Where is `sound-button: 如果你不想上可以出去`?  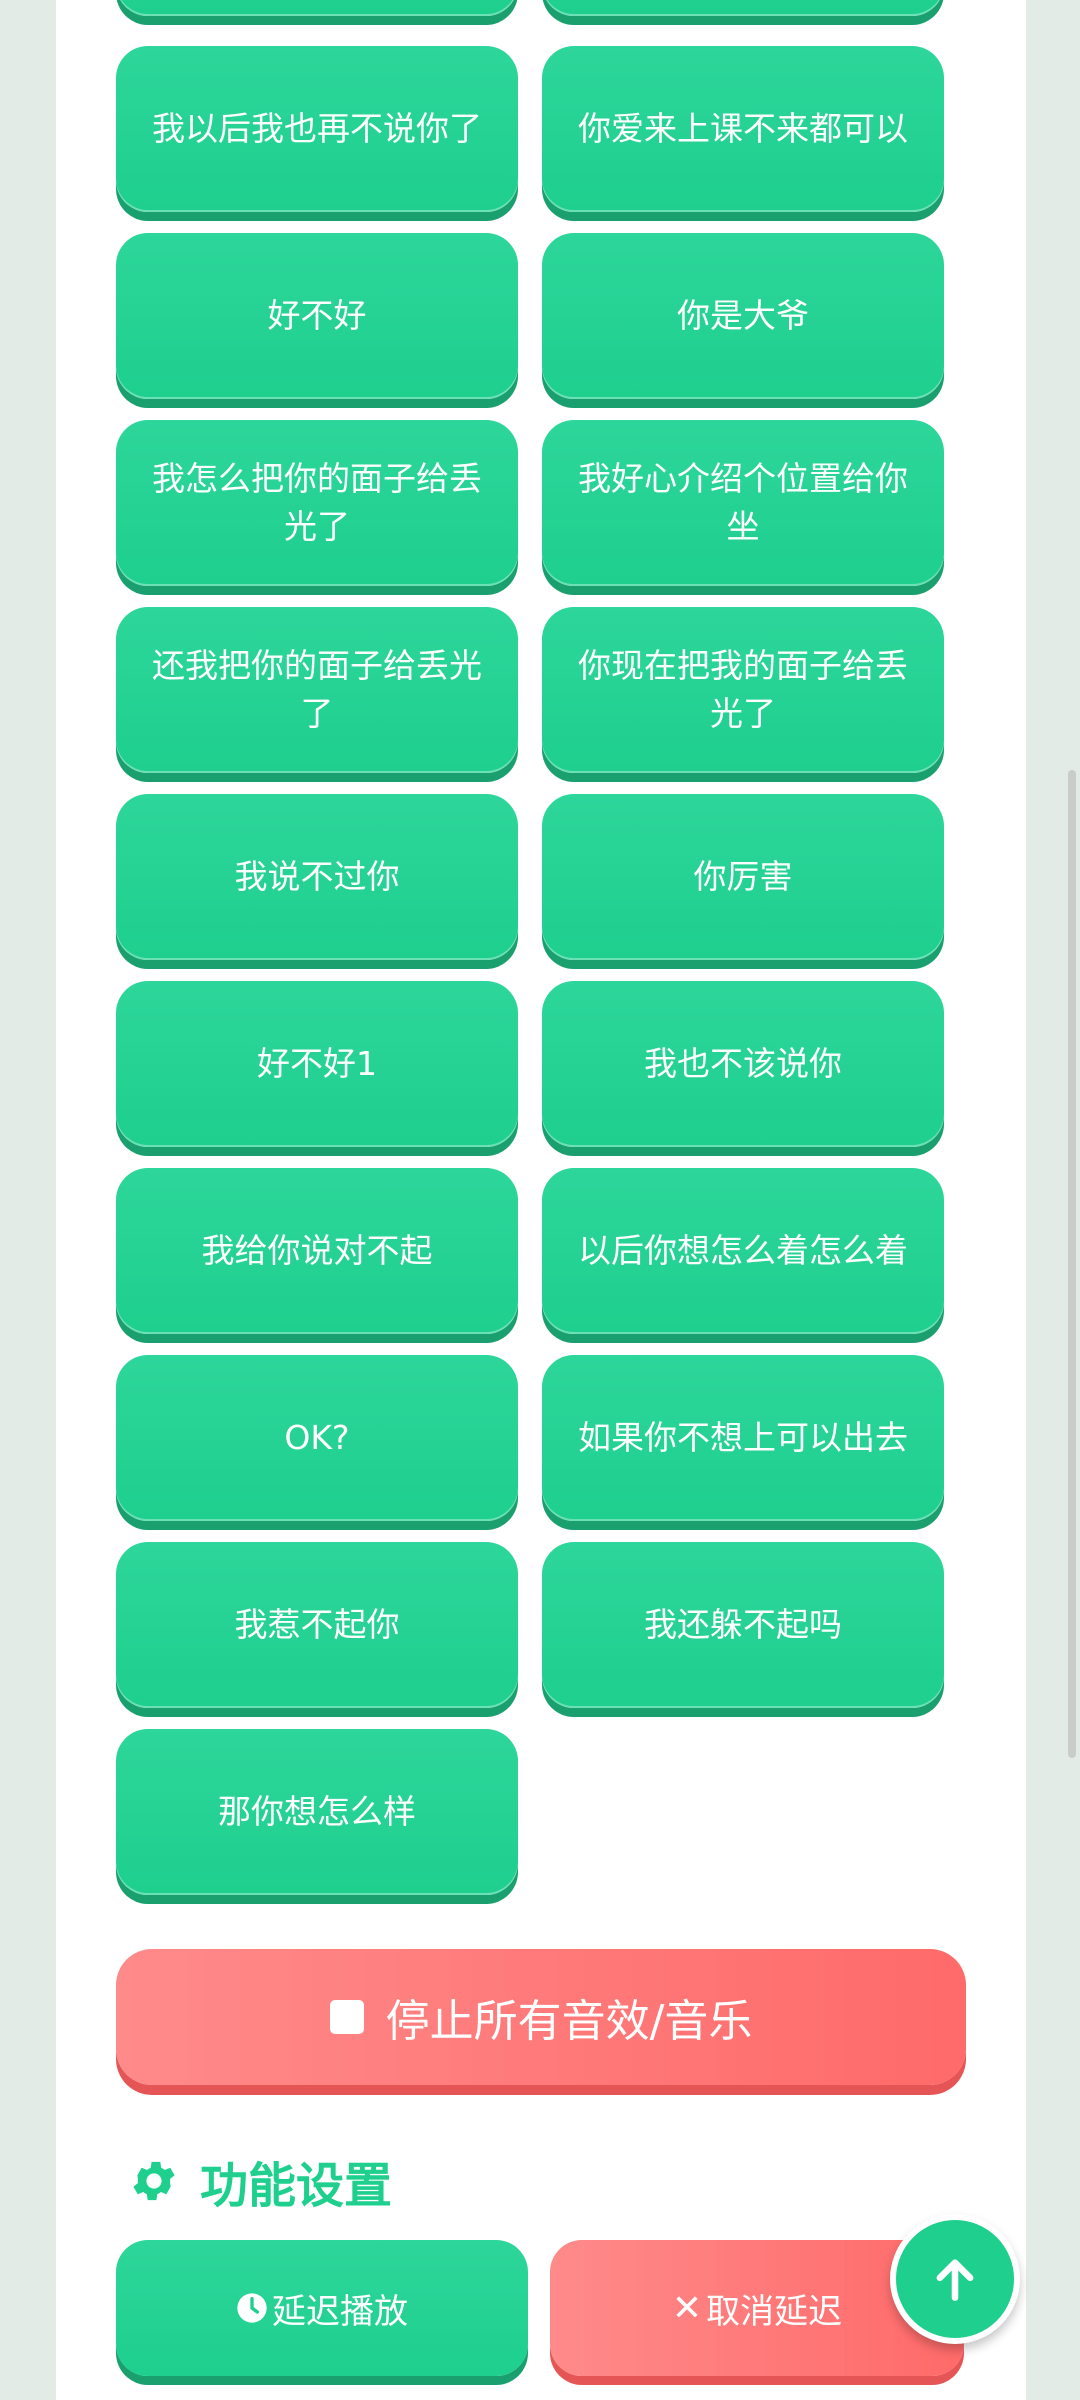 sound-button: 如果你不想上可以出去 is located at coordinates (743, 1438).